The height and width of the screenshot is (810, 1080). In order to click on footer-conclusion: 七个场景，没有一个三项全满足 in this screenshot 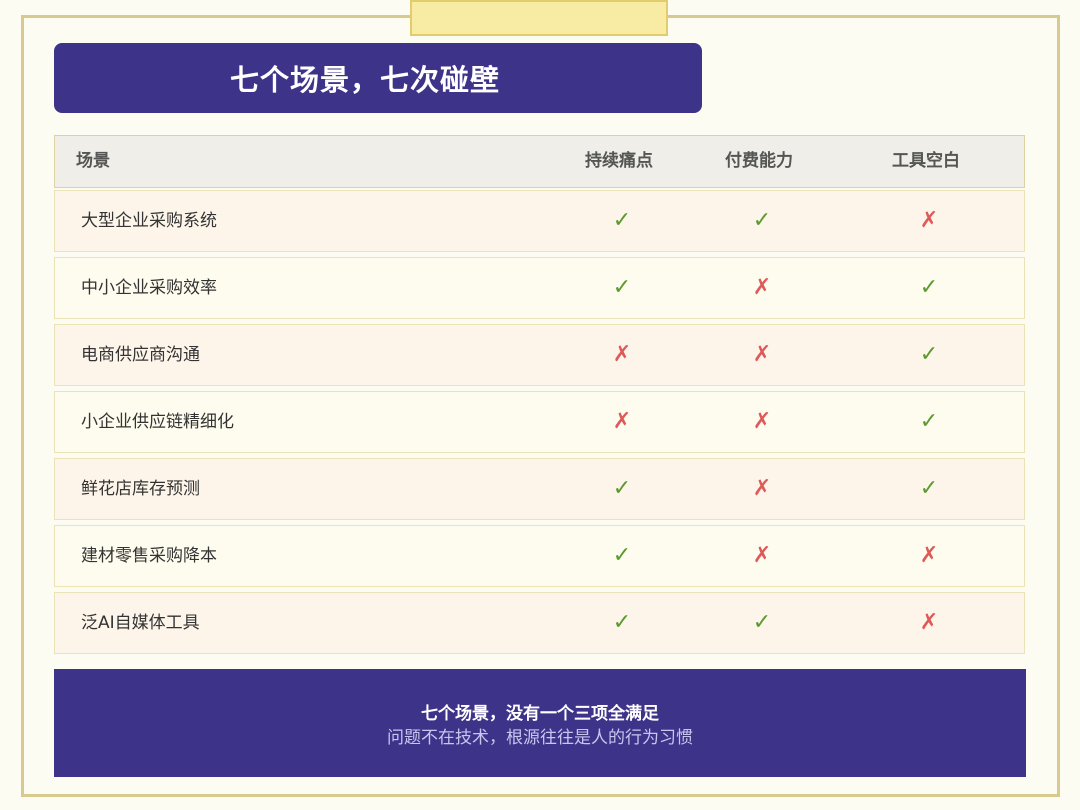, I will do `click(540, 714)`.